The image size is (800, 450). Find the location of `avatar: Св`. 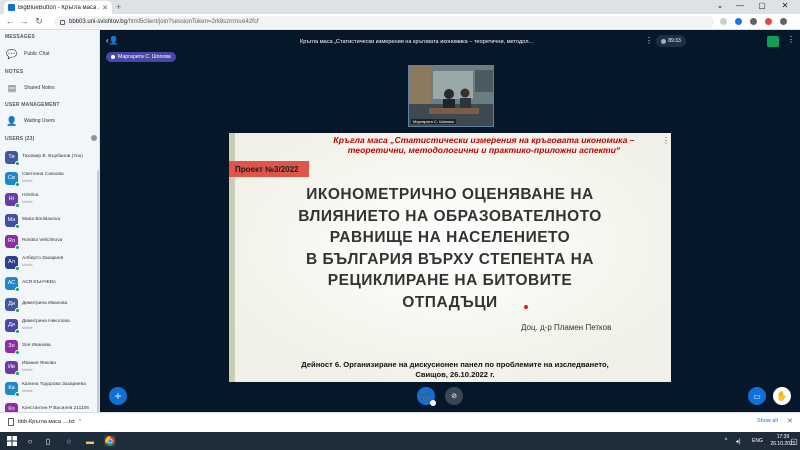

avatar: Св is located at coordinates (12, 179).